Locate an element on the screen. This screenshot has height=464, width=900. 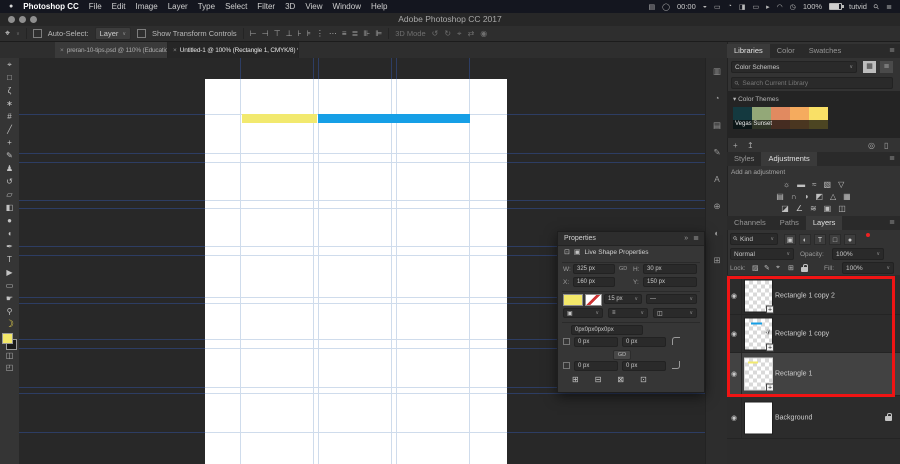
item: Help is located at coordinates (379, 6).